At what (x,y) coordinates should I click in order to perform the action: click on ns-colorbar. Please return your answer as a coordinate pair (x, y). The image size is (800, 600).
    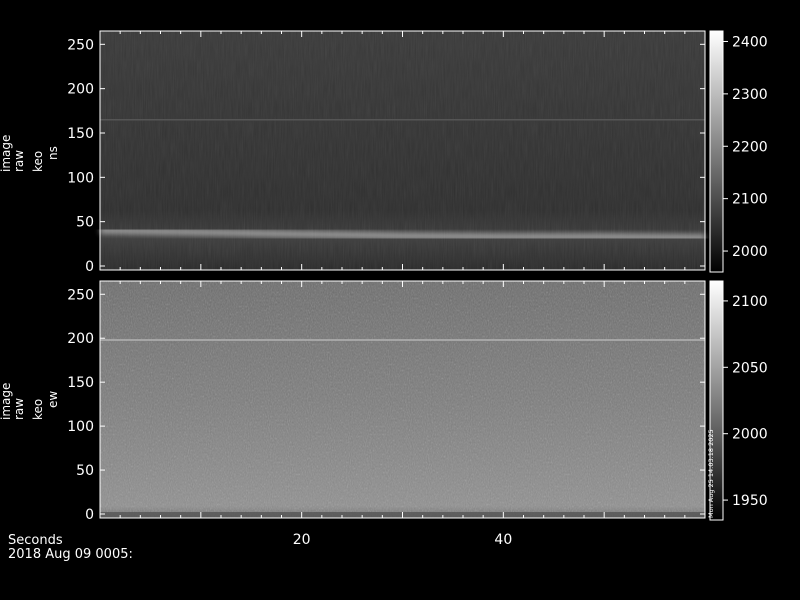
    Looking at the image, I should click on (716, 151).